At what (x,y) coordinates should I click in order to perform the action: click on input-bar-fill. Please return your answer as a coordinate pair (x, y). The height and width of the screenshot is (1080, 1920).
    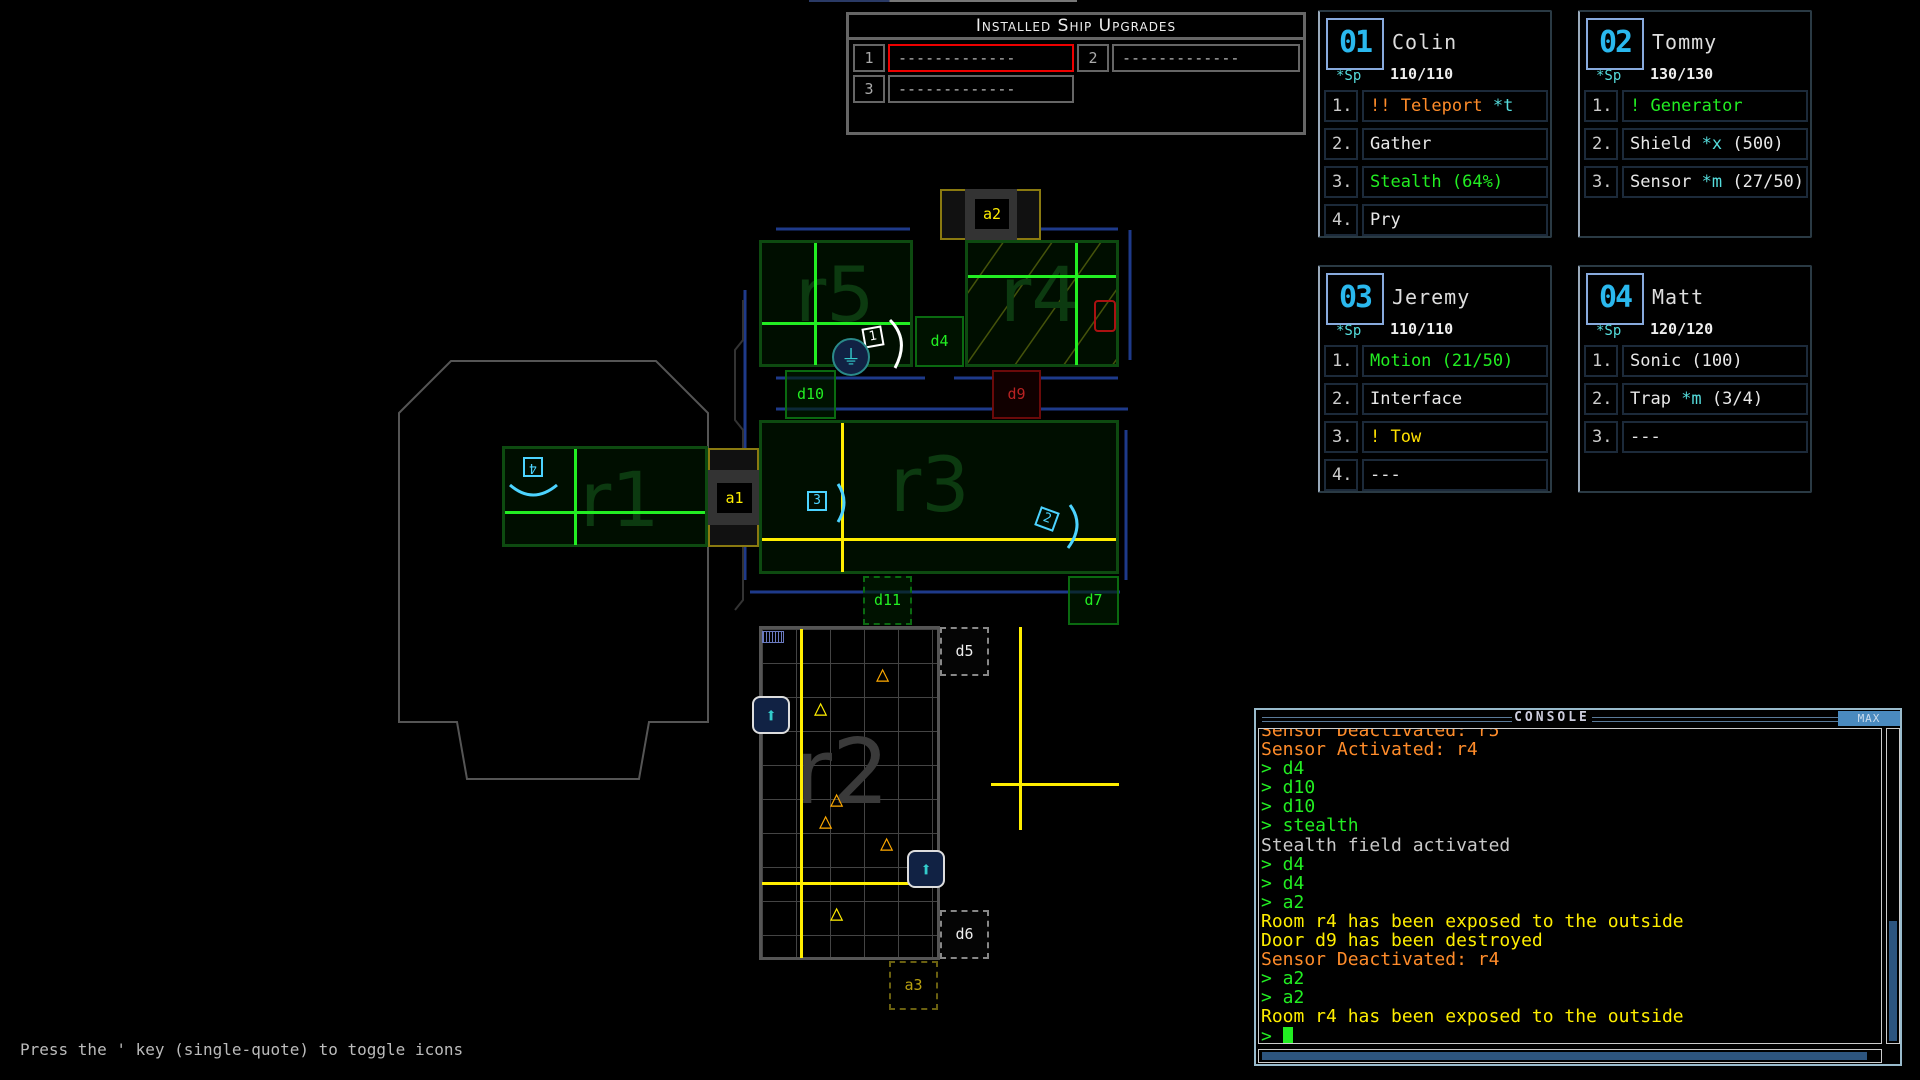
    Looking at the image, I should click on (1564, 1056).